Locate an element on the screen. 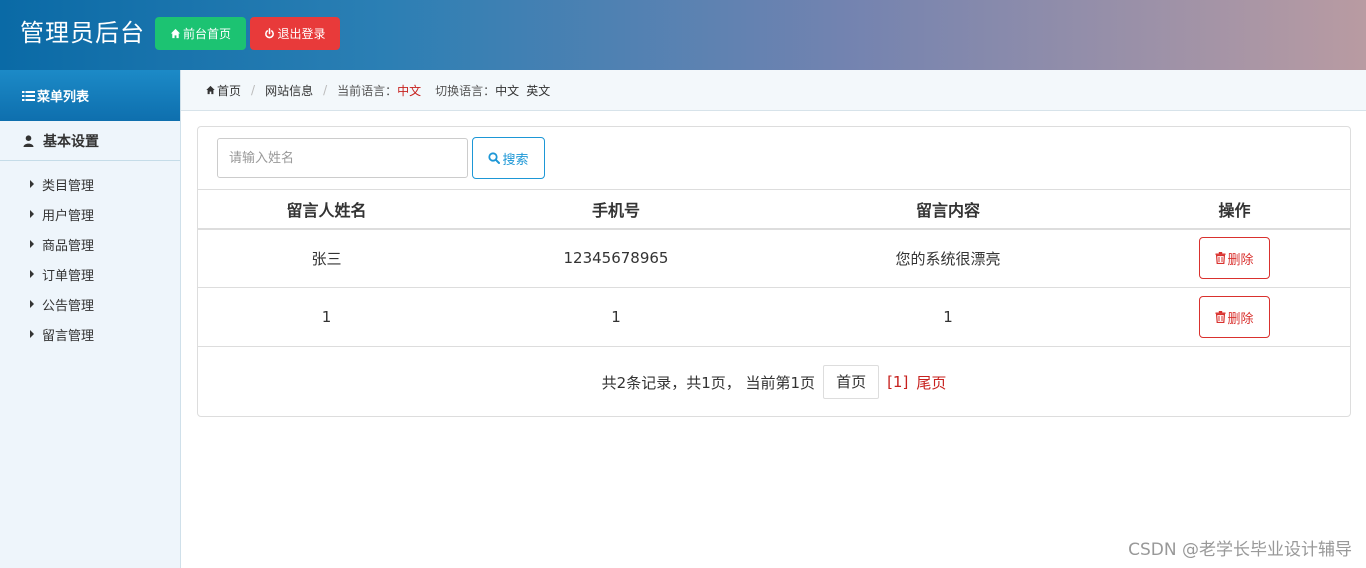  frontend-home-label: 前台首页 is located at coordinates (206, 34).